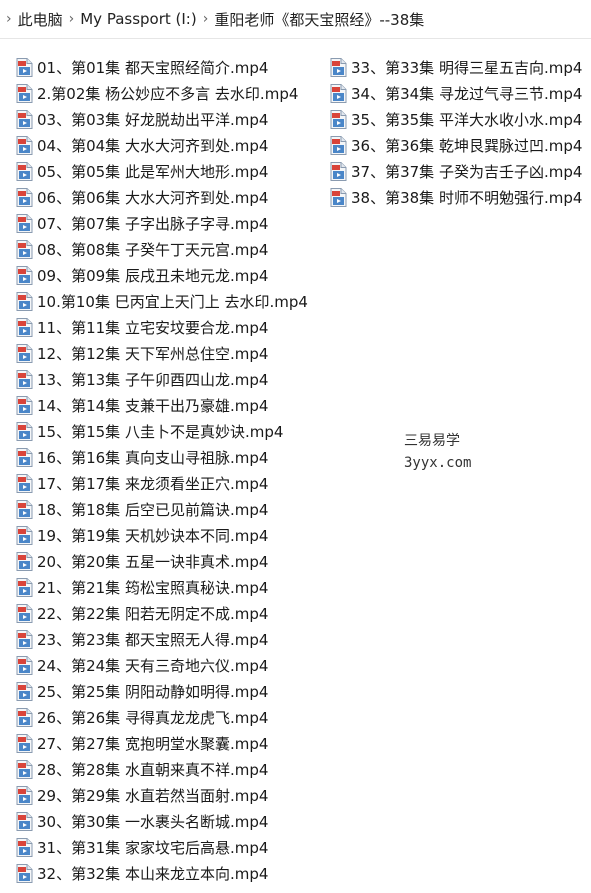 This screenshot has width=591, height=893. I want to click on file-item: 17、第17集 来龙须看坐正穴.mp4, so click(162, 483).